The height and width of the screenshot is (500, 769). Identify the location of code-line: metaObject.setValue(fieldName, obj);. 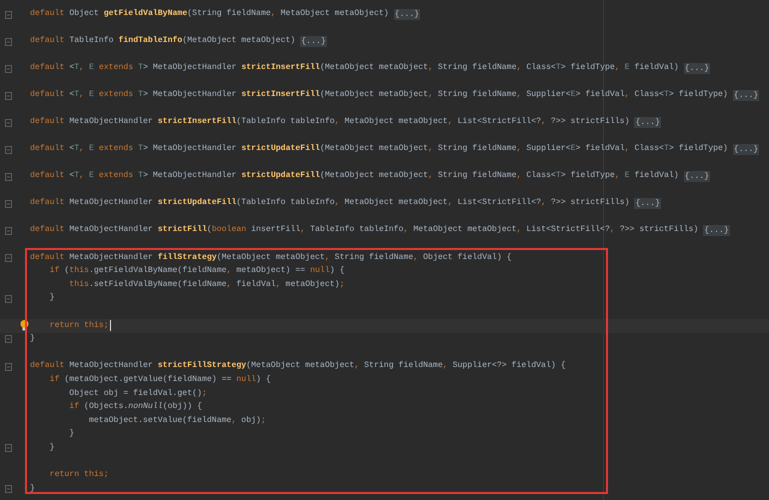
(177, 420).